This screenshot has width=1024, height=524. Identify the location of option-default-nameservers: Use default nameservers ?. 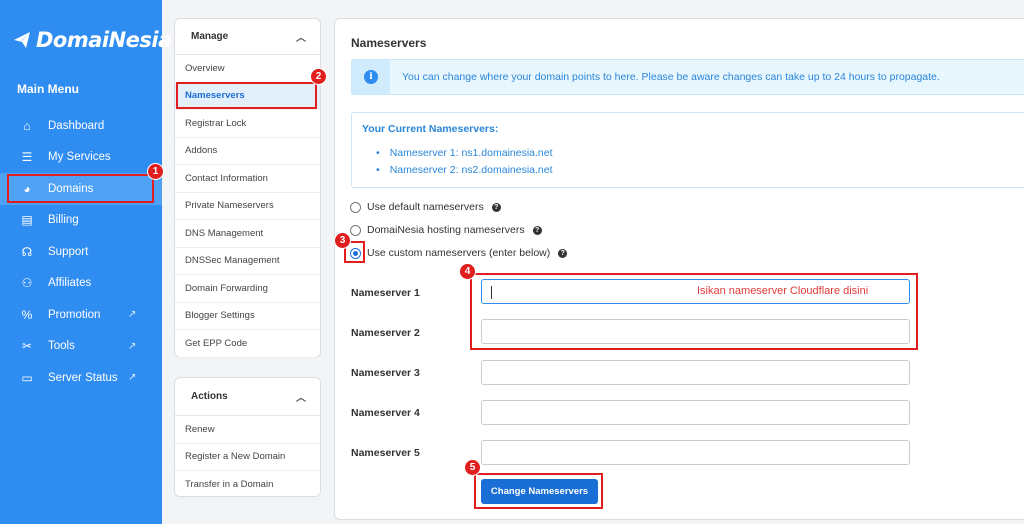
(425, 207).